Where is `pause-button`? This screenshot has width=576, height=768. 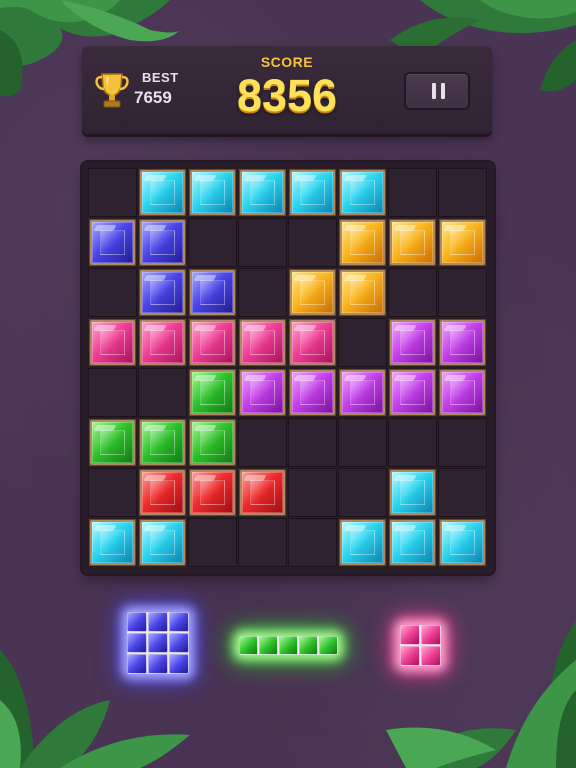 pause-button is located at coordinates (437, 91).